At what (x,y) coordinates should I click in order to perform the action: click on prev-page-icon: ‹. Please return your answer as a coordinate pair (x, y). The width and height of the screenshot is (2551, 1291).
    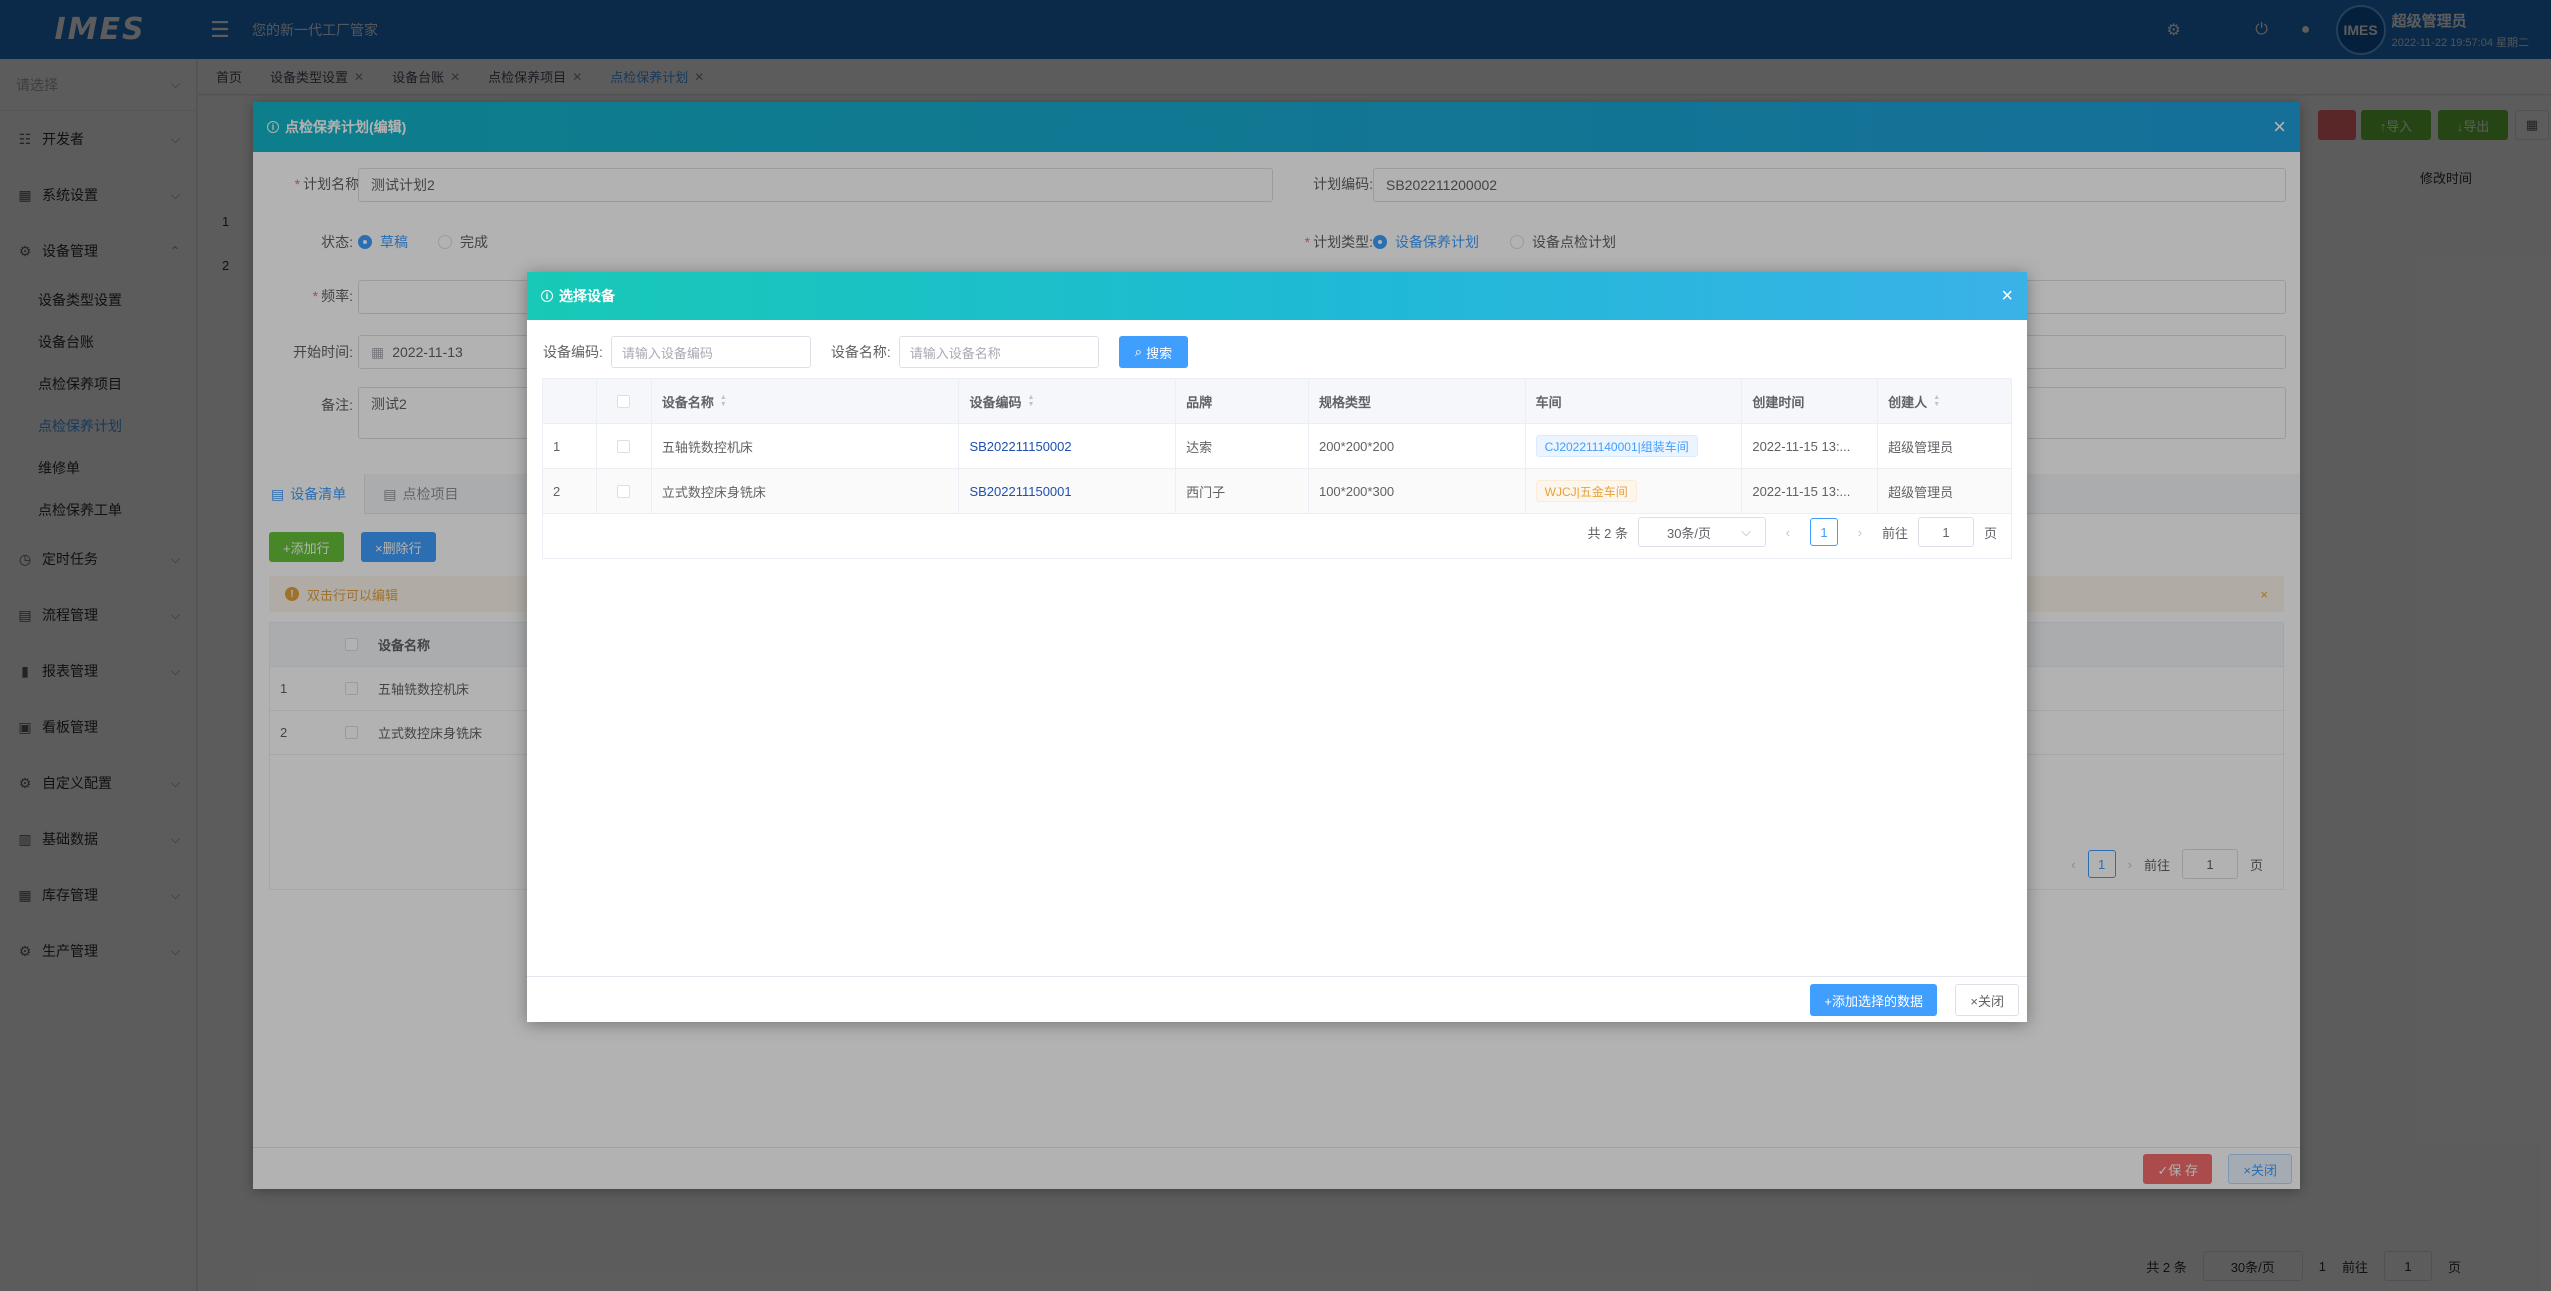
    Looking at the image, I should click on (1788, 532).